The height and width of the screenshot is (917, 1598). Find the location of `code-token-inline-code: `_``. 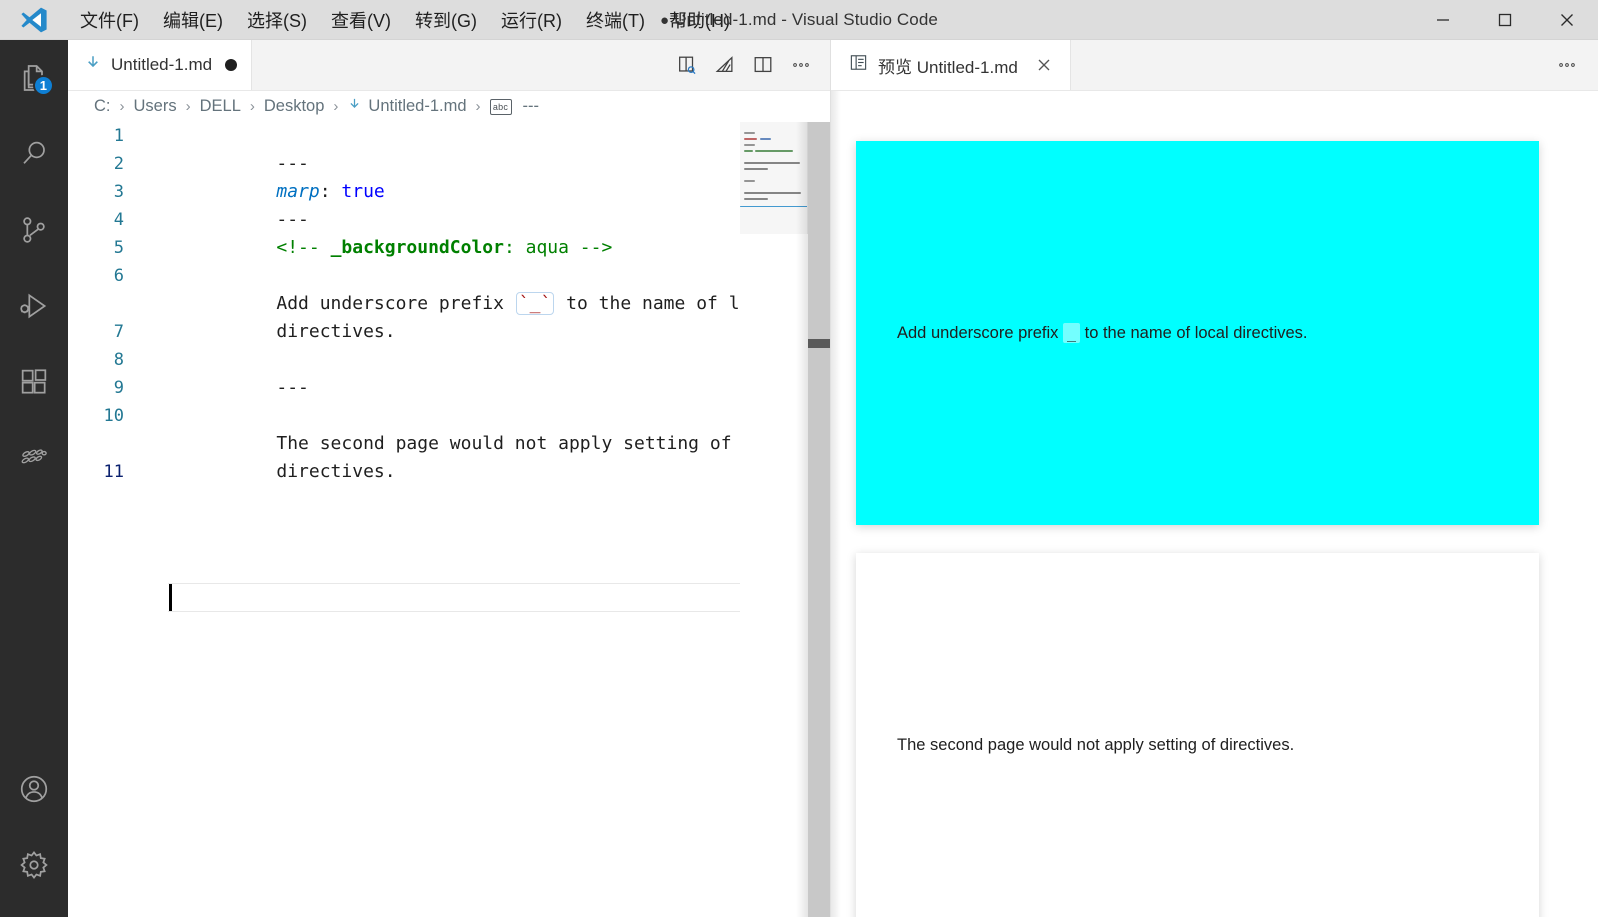

code-token-inline-code: `_` is located at coordinates (535, 303).